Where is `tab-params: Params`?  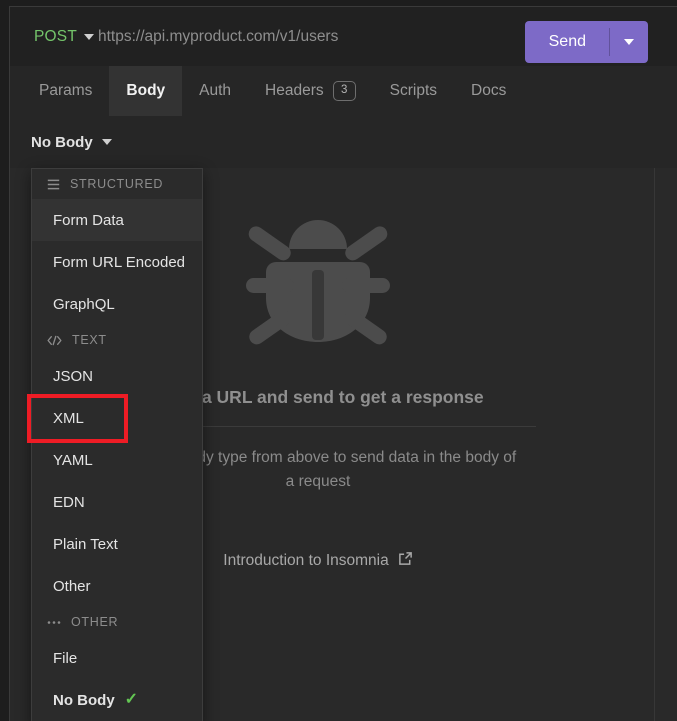
tab-params: Params is located at coordinates (65, 91).